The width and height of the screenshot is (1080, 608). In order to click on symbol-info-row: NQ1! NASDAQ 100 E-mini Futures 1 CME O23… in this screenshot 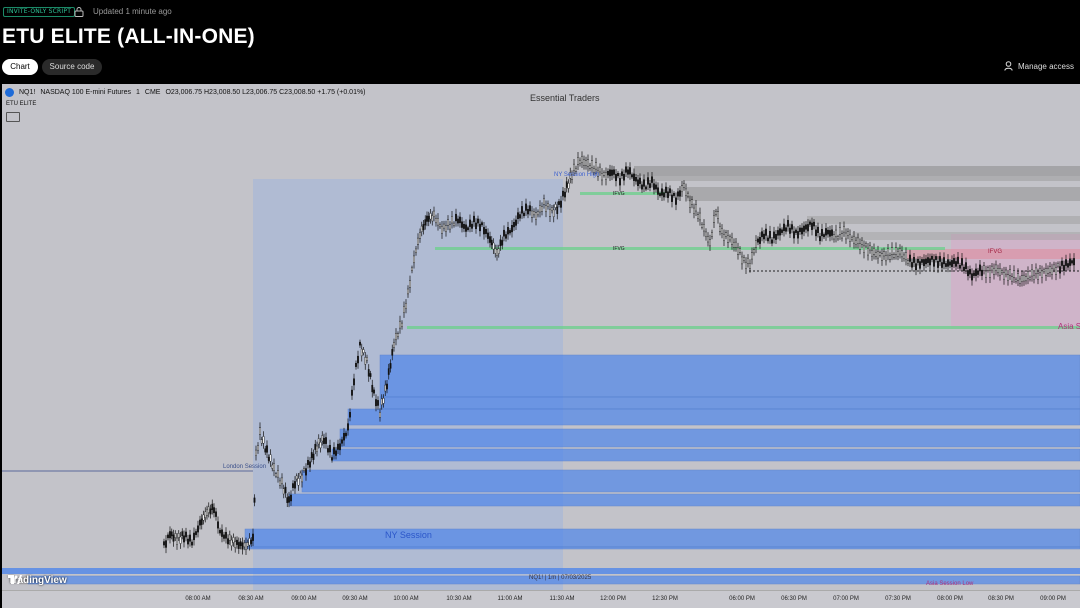, I will do `click(185, 92)`.